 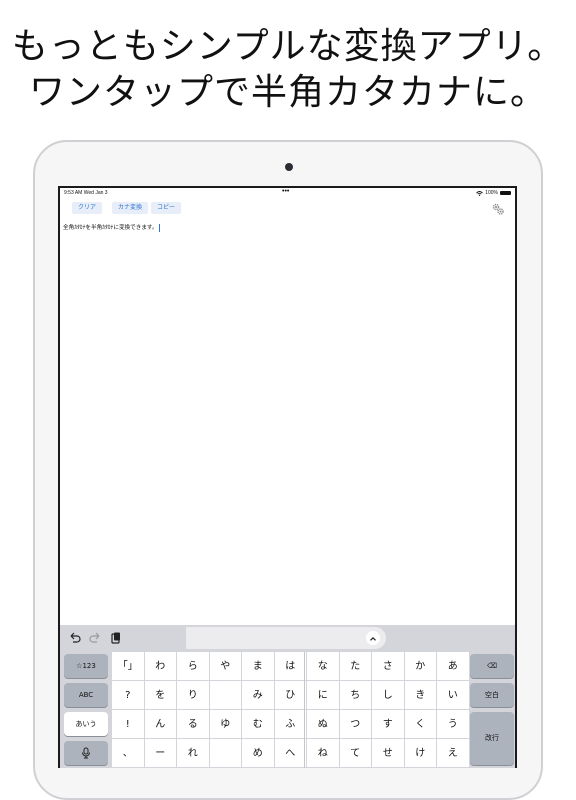 I want to click on kana-key: ま, so click(x=258, y=666).